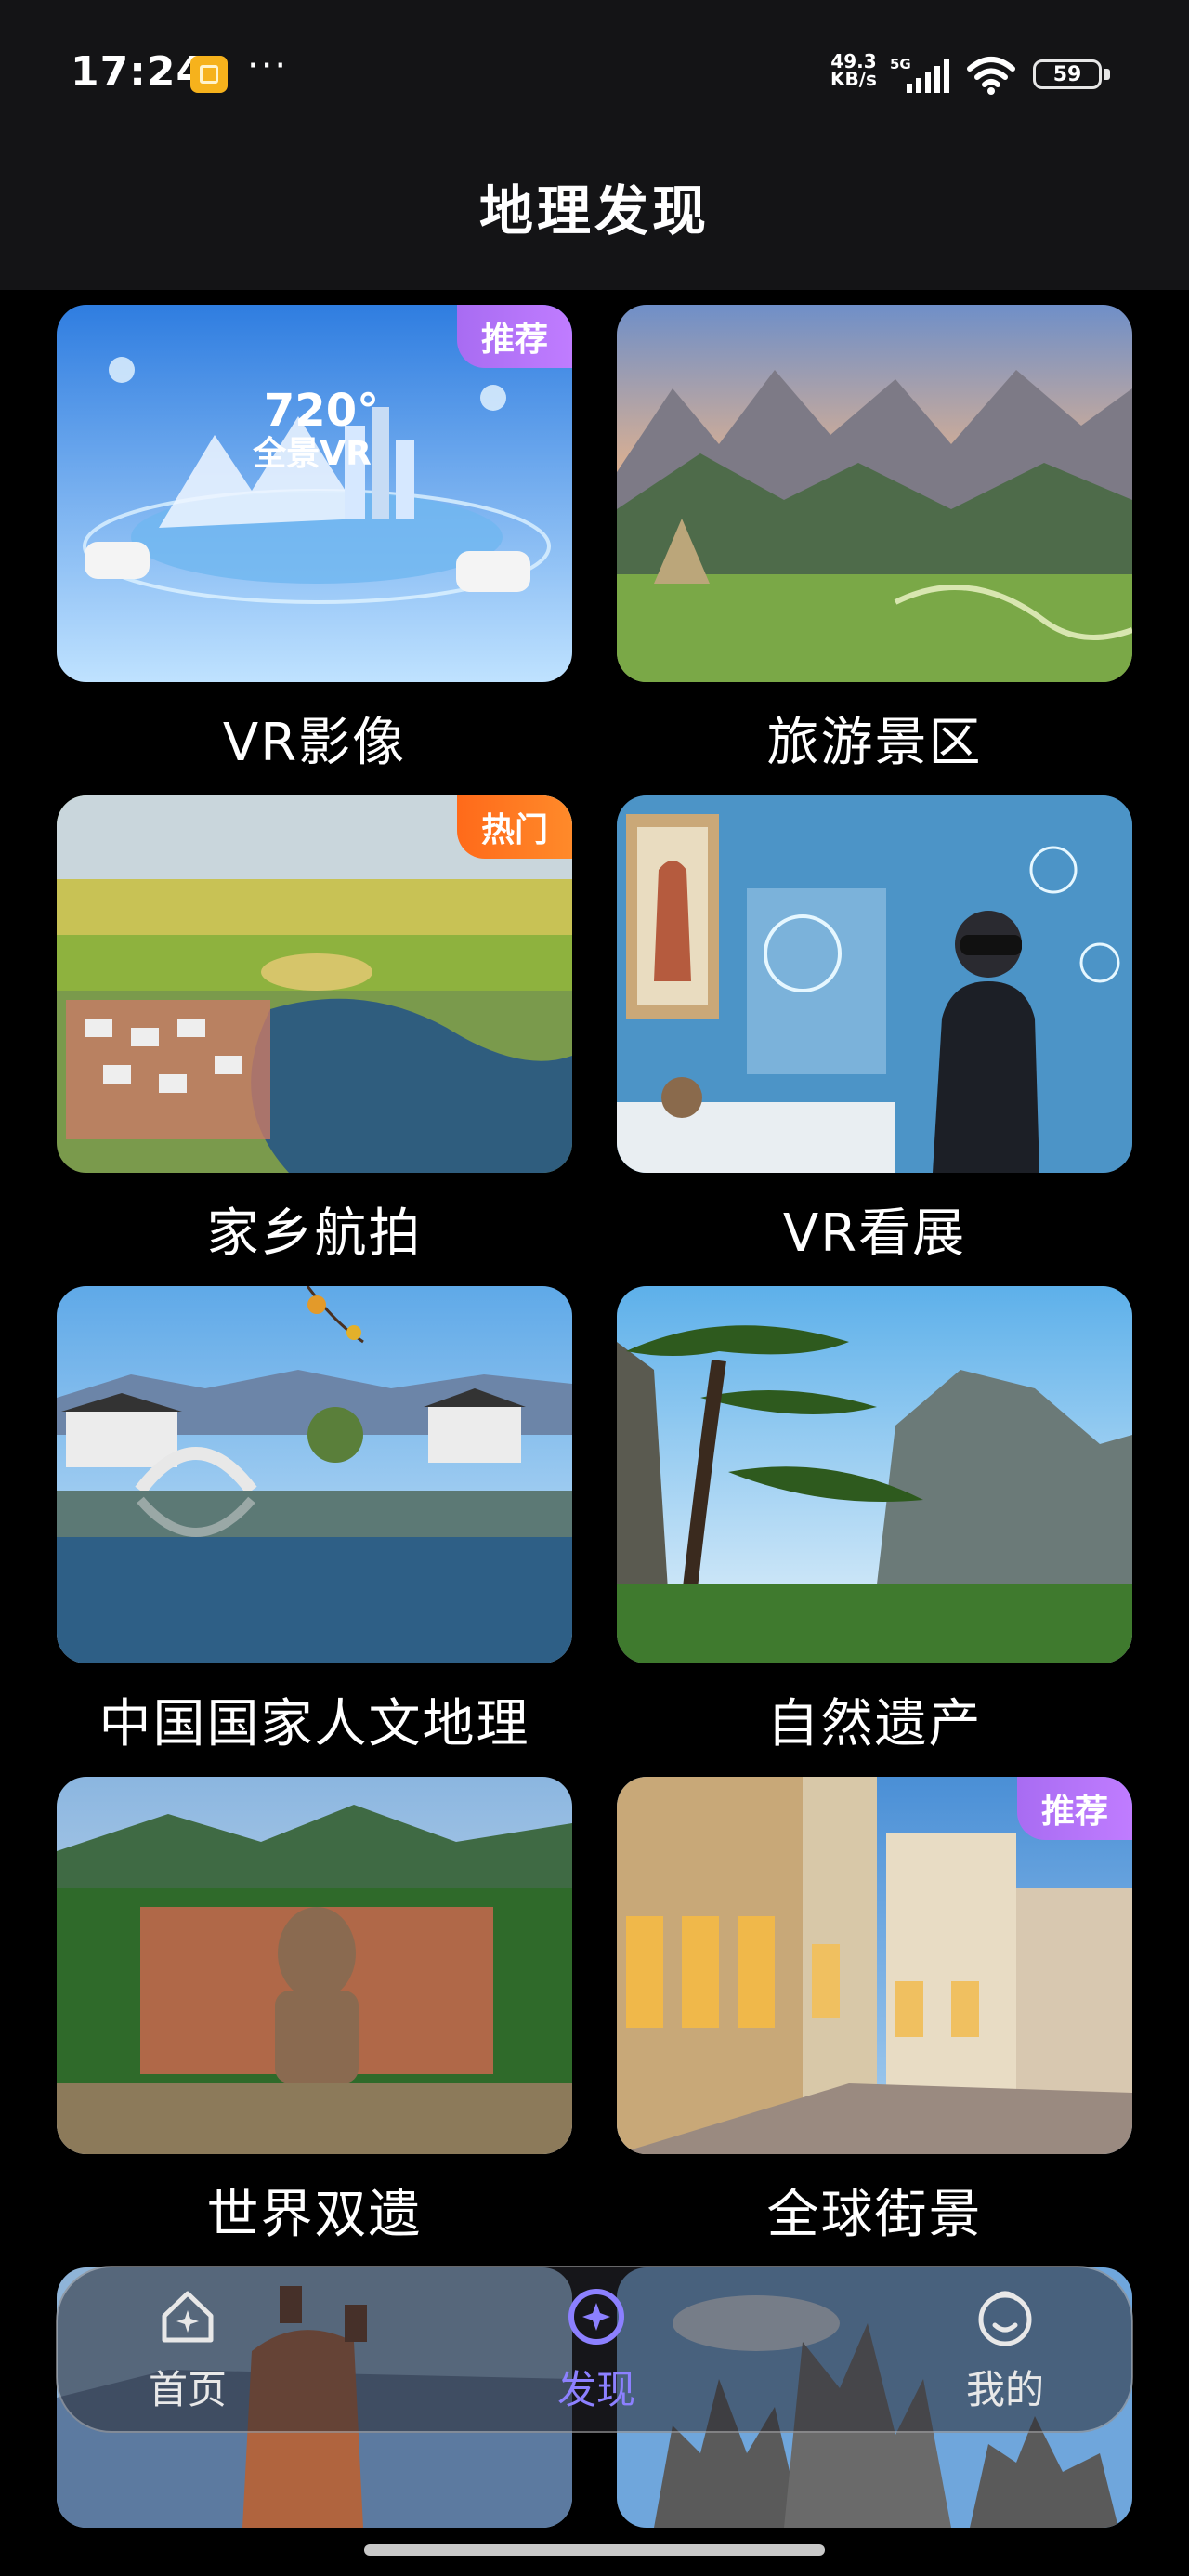 This screenshot has height=2576, width=1189. I want to click on page-title: 地理发现, so click(594, 211).